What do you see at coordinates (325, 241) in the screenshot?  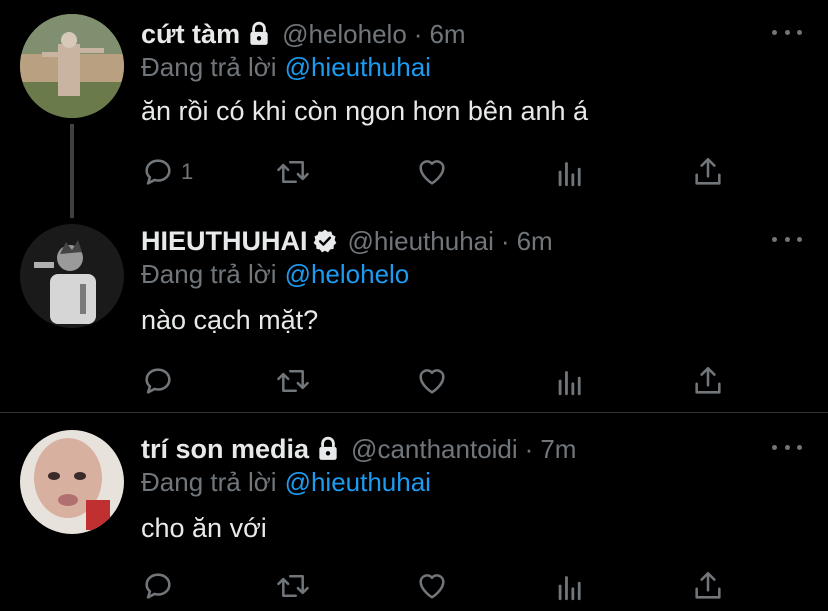 I see `verified-badge-icon` at bounding box center [325, 241].